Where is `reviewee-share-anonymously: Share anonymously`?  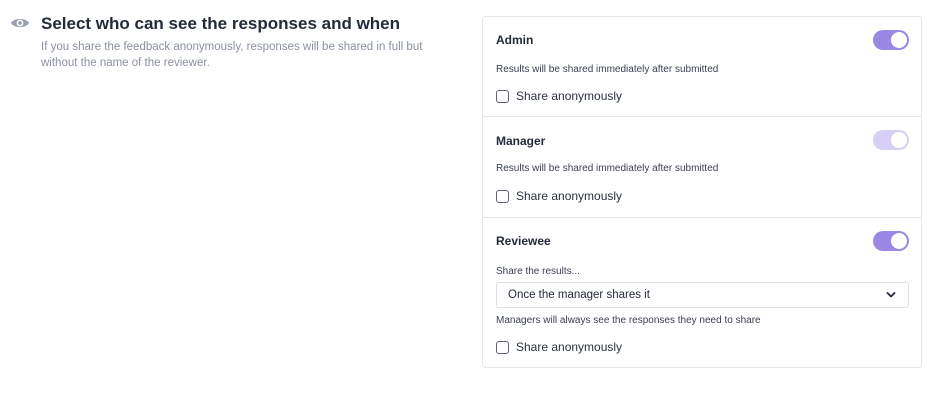 reviewee-share-anonymously: Share anonymously is located at coordinates (559, 347).